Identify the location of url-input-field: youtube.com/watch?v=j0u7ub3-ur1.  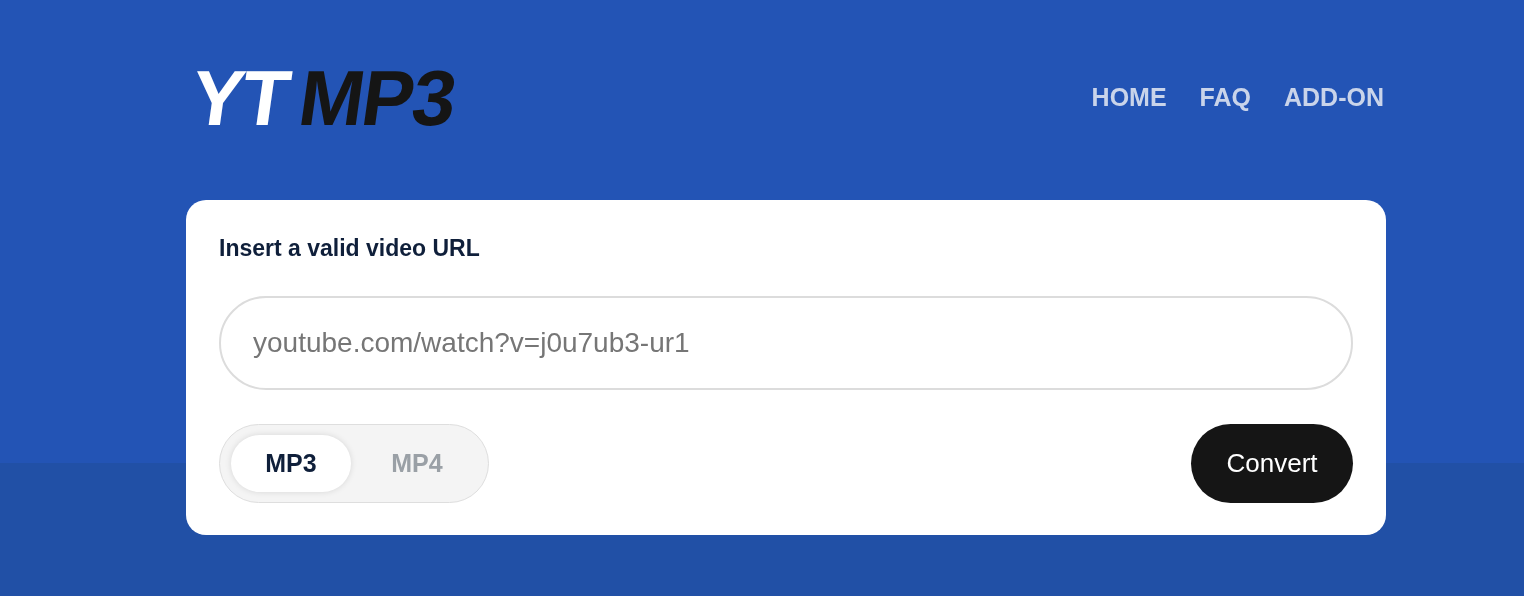
(786, 343).